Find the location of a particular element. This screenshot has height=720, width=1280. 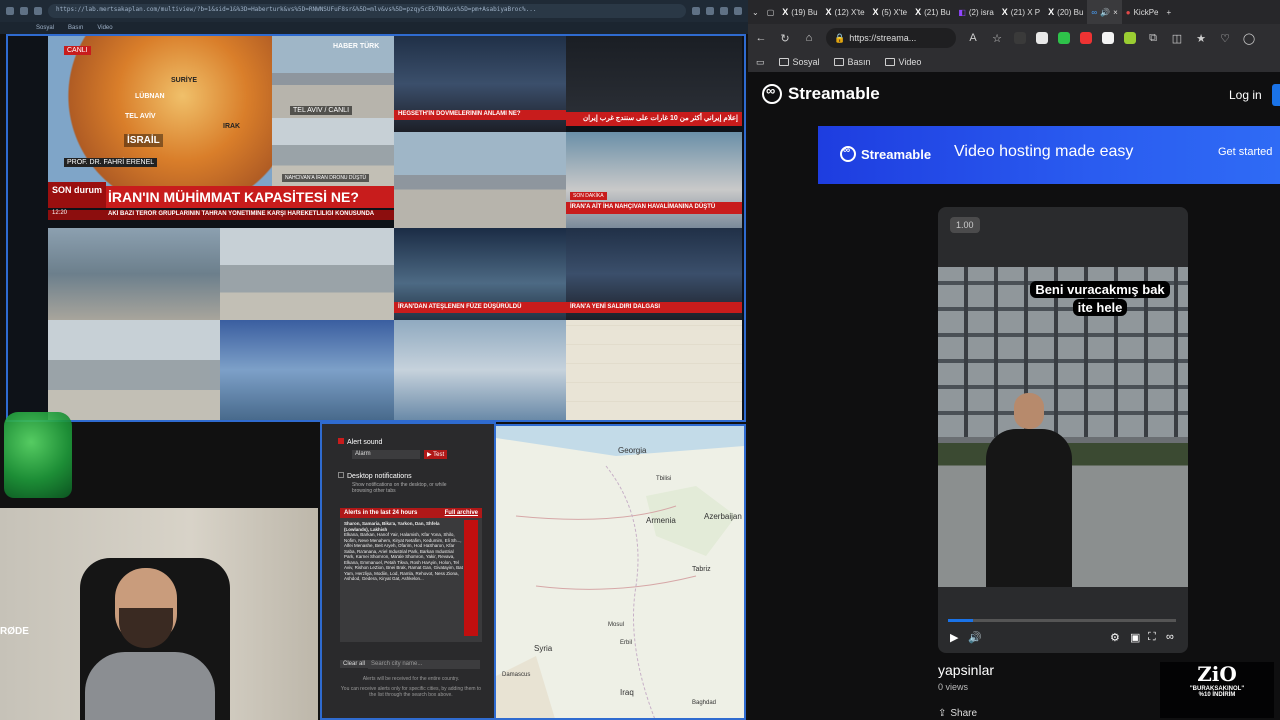

forward-icon is located at coordinates (24, 11).